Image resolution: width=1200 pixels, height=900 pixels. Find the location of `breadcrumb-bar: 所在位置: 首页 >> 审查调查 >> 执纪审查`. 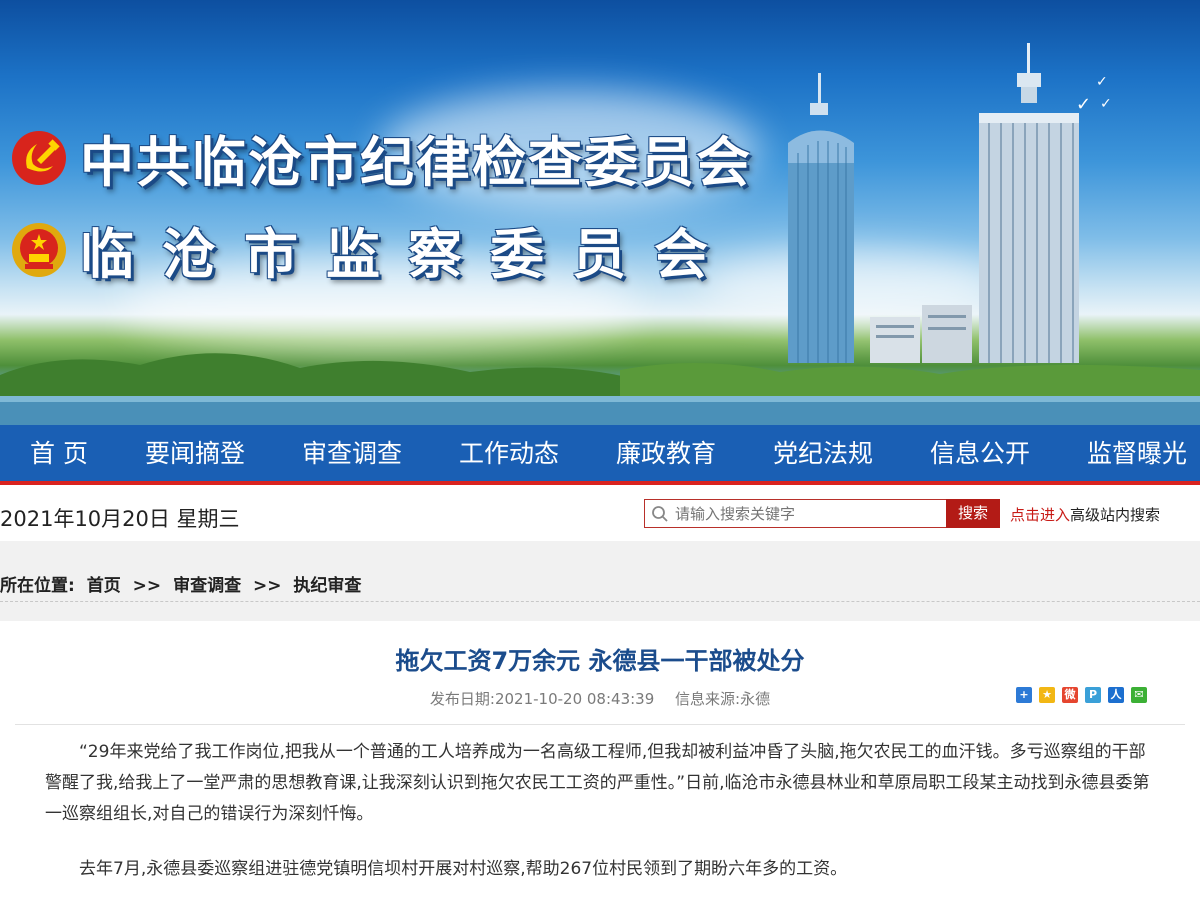

breadcrumb-bar: 所在位置: 首页 >> 审查调查 >> 执纪审查 is located at coordinates (600, 581).